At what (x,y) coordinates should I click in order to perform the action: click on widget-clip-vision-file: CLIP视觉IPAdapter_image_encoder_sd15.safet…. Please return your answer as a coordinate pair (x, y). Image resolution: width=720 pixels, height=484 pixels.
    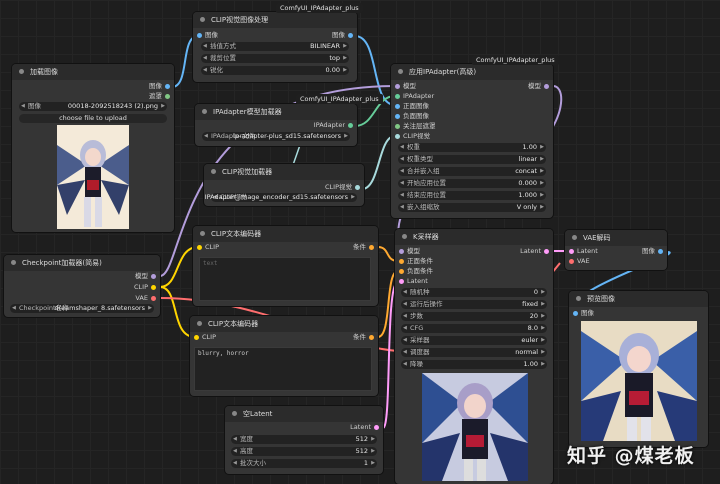
    Looking at the image, I should click on (281, 197).